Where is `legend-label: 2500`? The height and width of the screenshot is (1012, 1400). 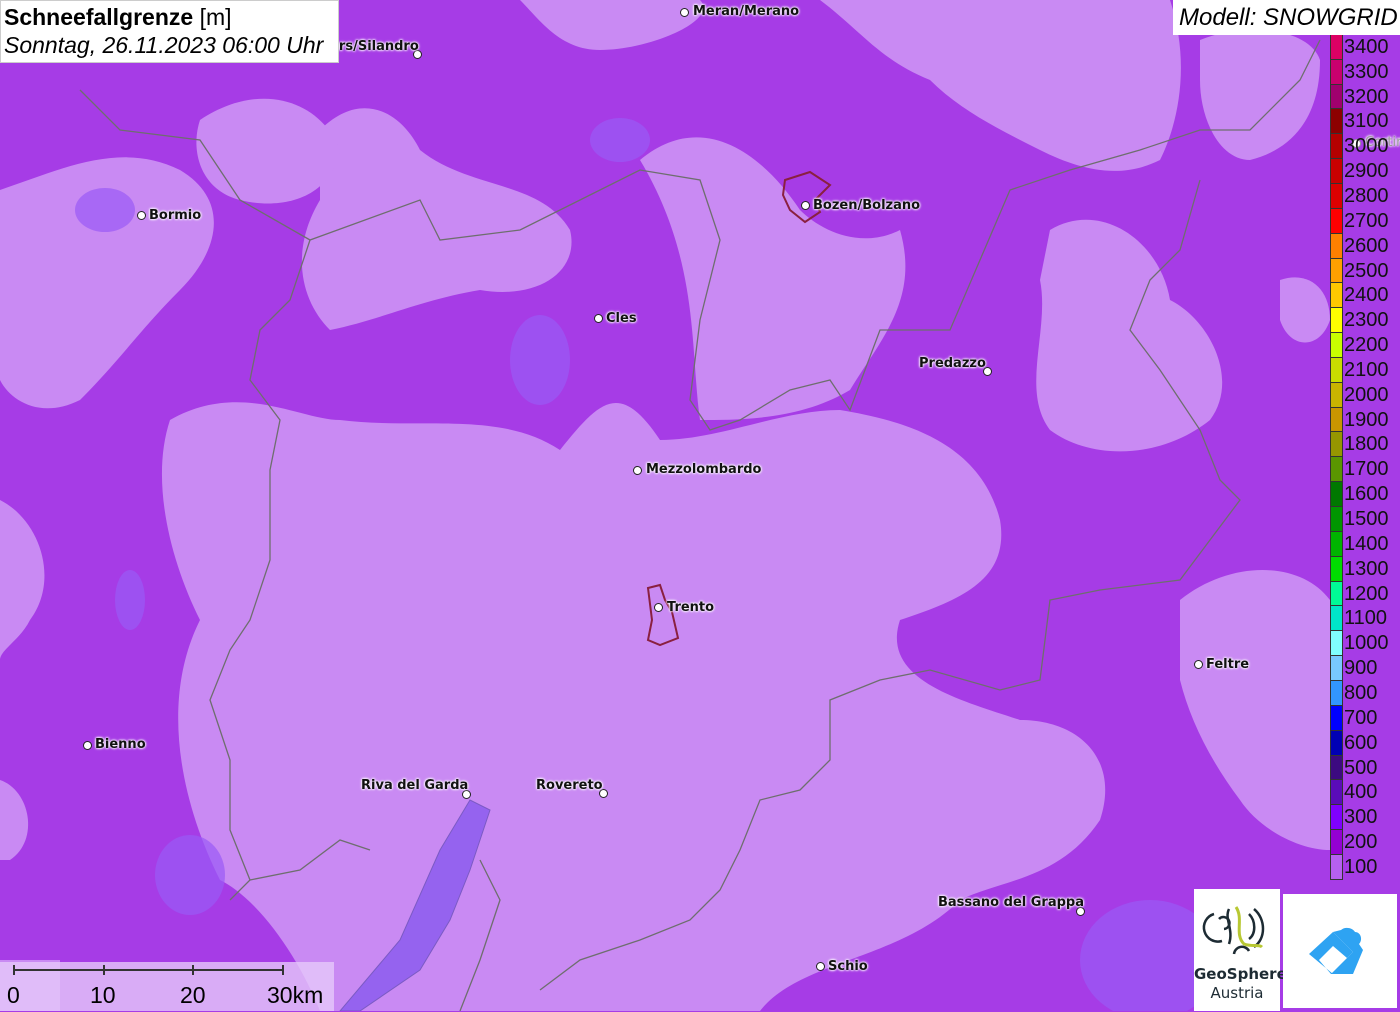 legend-label: 2500 is located at coordinates (1366, 270).